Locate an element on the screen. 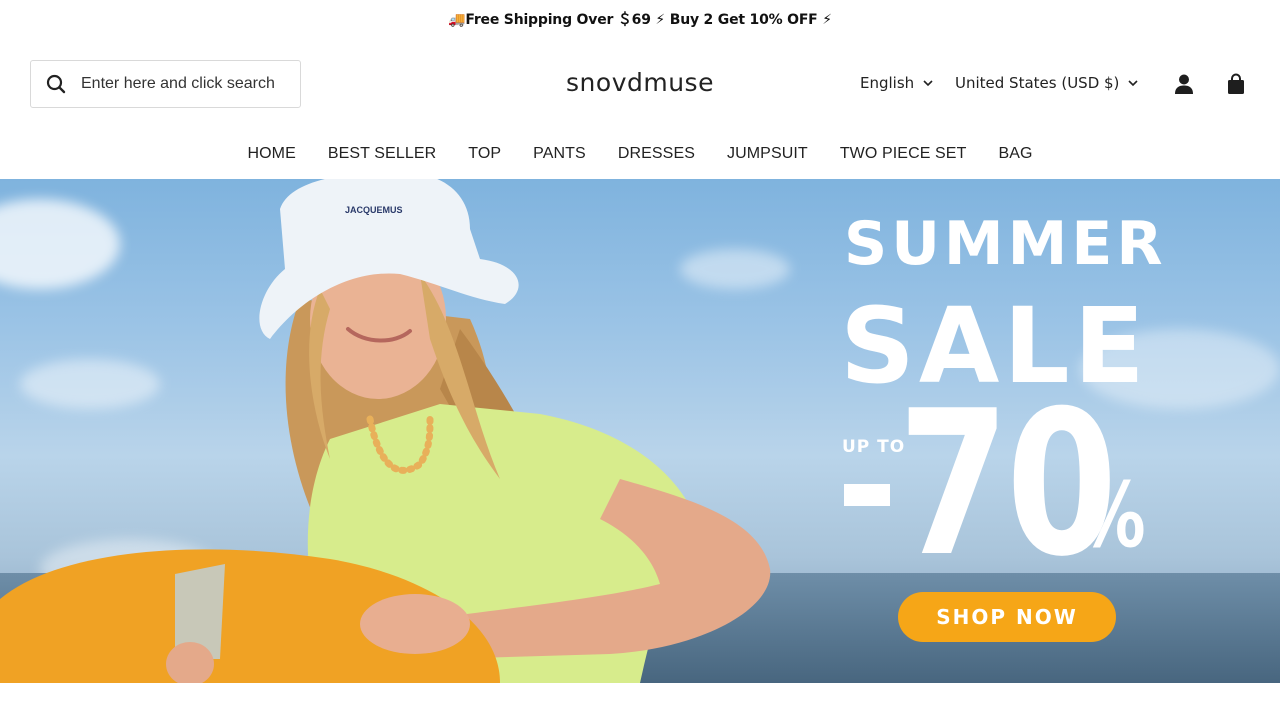 The width and height of the screenshot is (1280, 720). promo-line1: SUMMER is located at coordinates (1005, 244).